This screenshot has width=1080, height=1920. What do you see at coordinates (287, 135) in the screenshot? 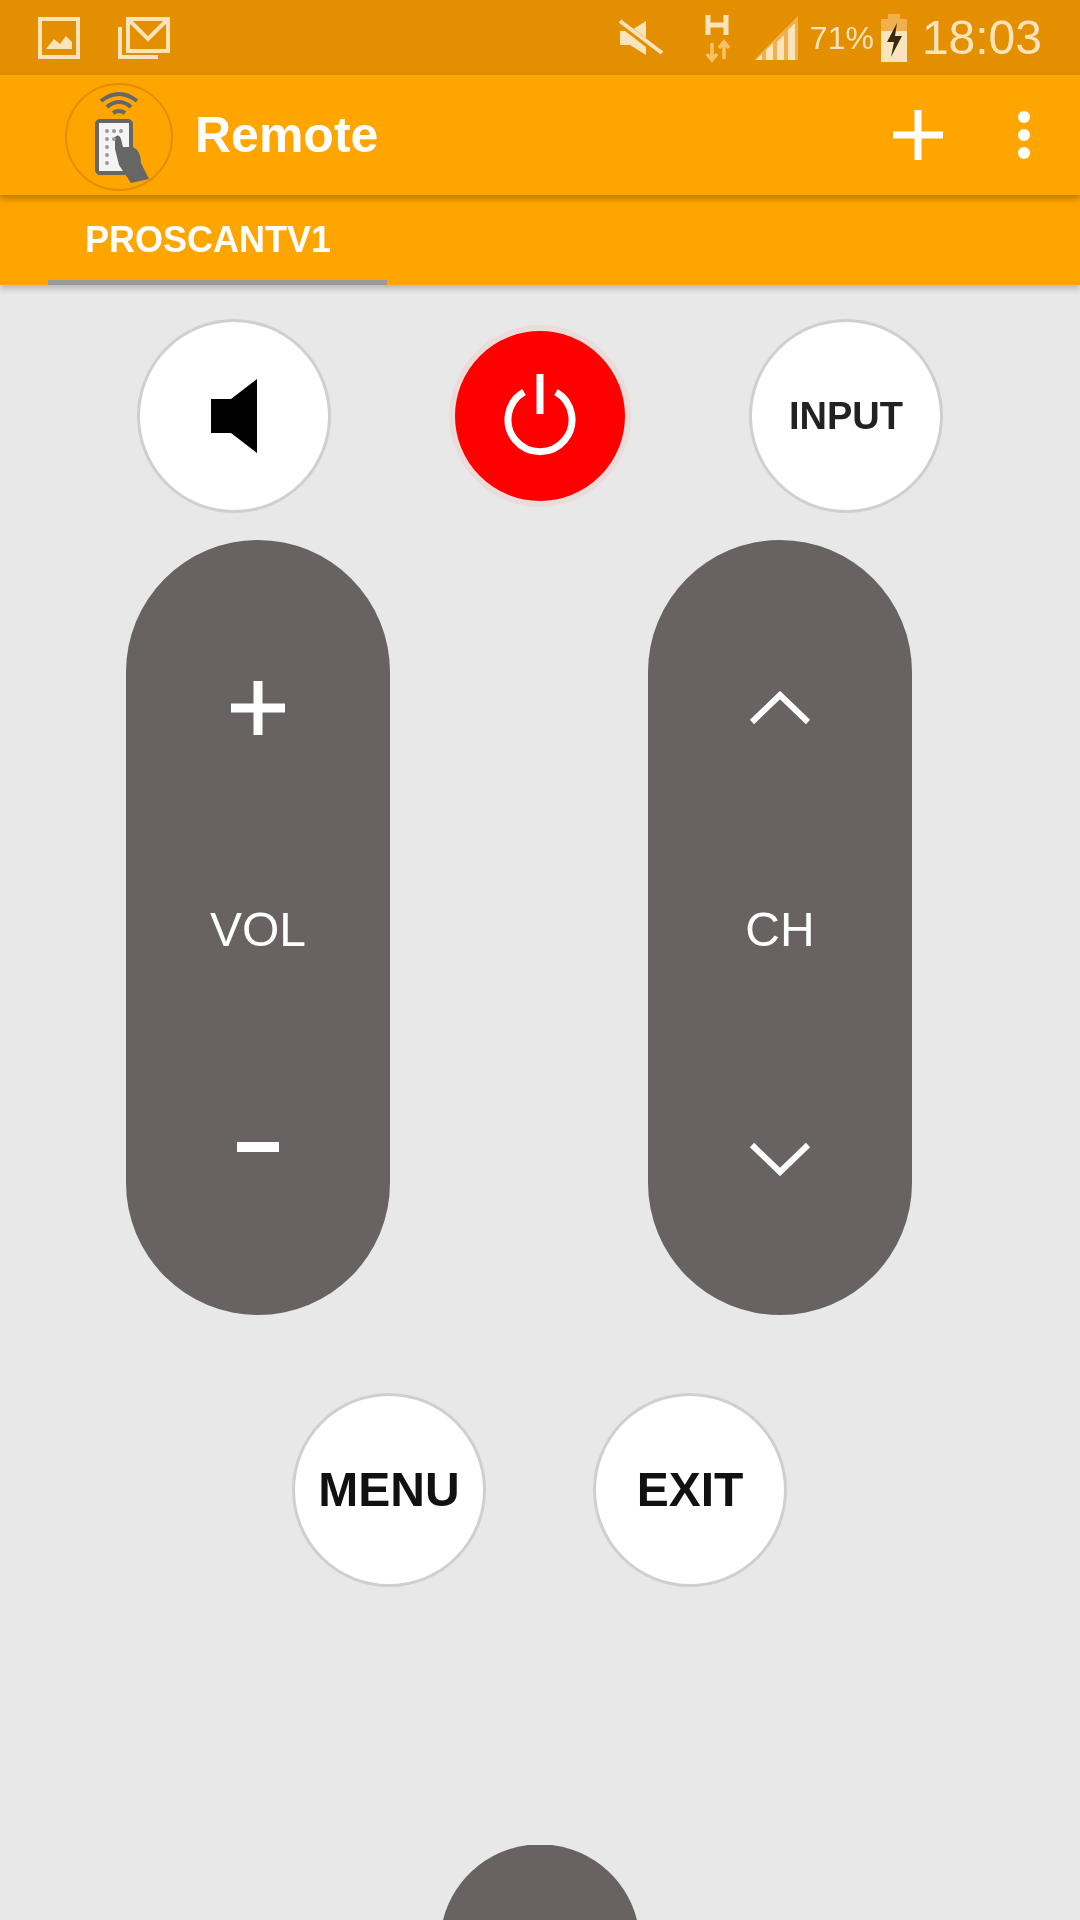
I see `app-title: Remote` at bounding box center [287, 135].